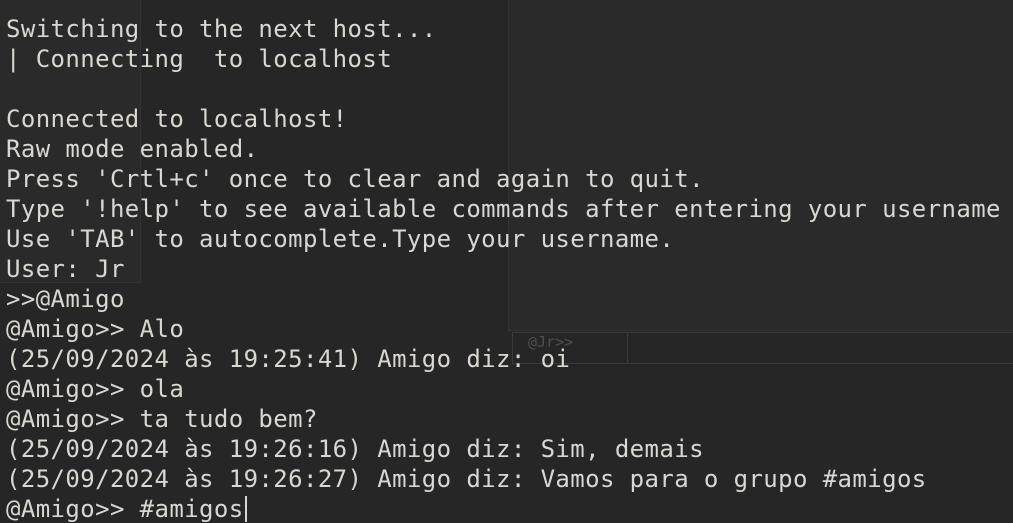 This screenshot has height=523, width=1013. What do you see at coordinates (125, 509) in the screenshot?
I see `input-text: @Amigo>> #amigos` at bounding box center [125, 509].